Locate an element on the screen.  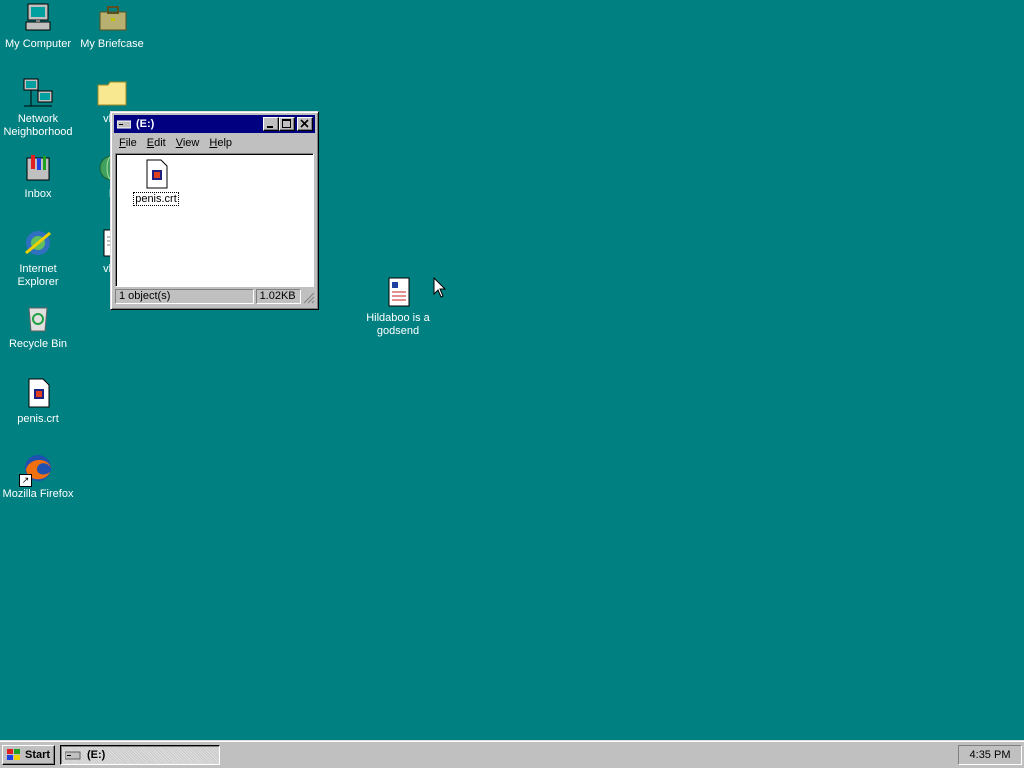
desktop-icon-label: Hildaboo is a godsend is located at coordinates (398, 324).